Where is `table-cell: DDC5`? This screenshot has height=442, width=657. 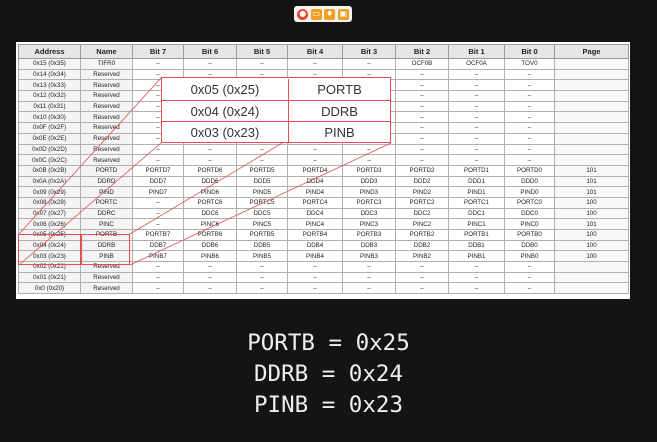 table-cell: DDC5 is located at coordinates (262, 213).